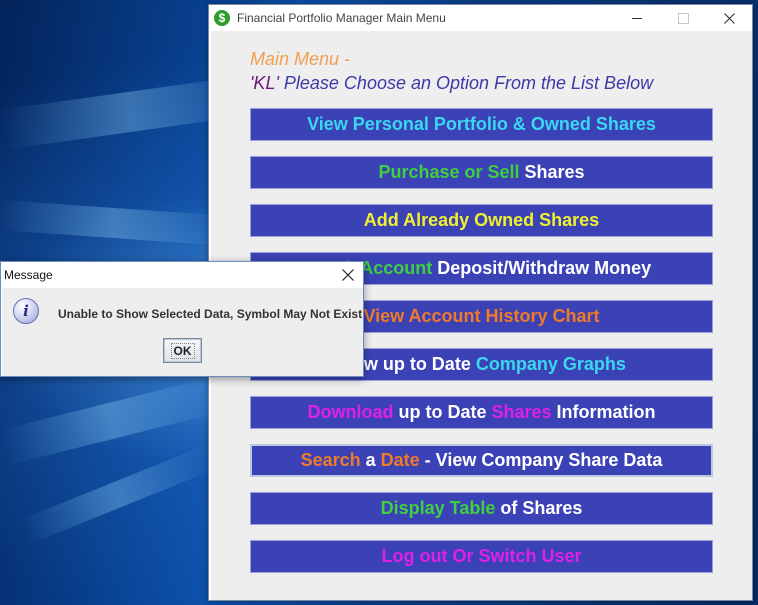 The width and height of the screenshot is (758, 605). I want to click on dialog-close-icon, so click(348, 275).